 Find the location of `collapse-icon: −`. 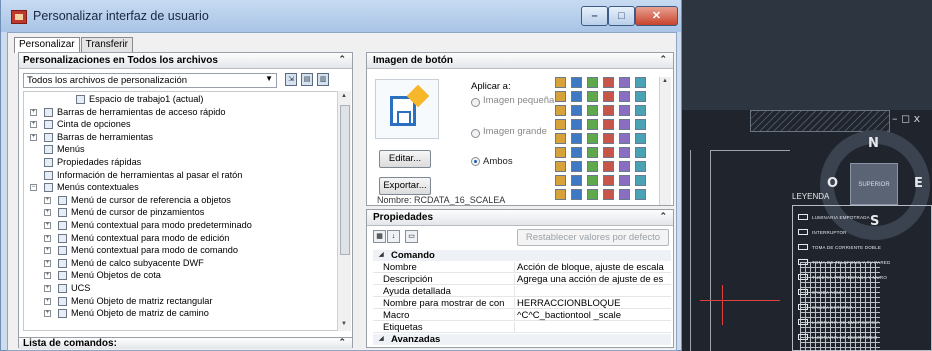

collapse-icon: − is located at coordinates (33, 188).